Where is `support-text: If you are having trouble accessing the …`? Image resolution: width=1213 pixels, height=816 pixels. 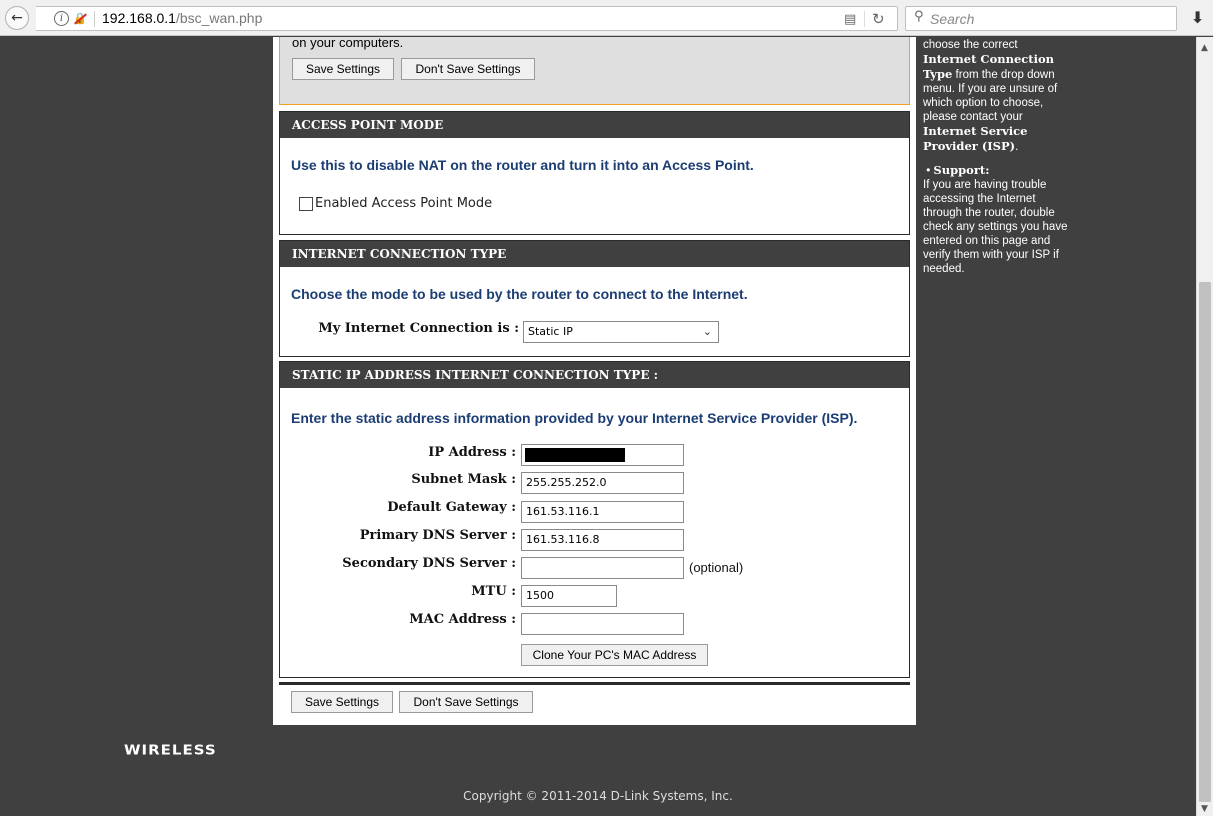 support-text: If you are having trouble accessing the … is located at coordinates (995, 227).